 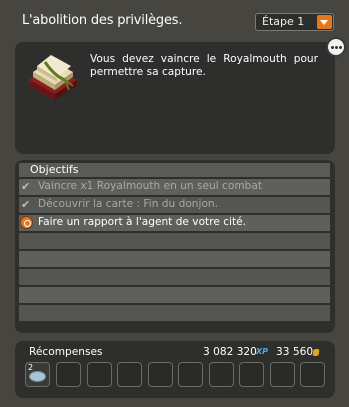 What do you see at coordinates (53, 77) in the screenshot?
I see `scroll-quest-icon` at bounding box center [53, 77].